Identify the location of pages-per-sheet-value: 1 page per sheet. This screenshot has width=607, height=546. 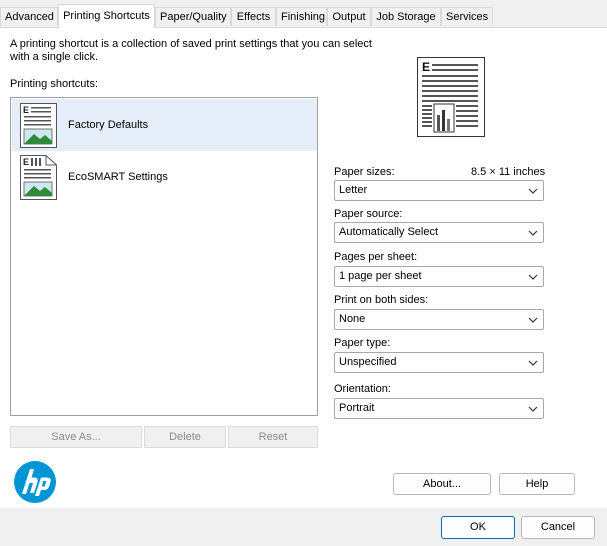
(380, 276).